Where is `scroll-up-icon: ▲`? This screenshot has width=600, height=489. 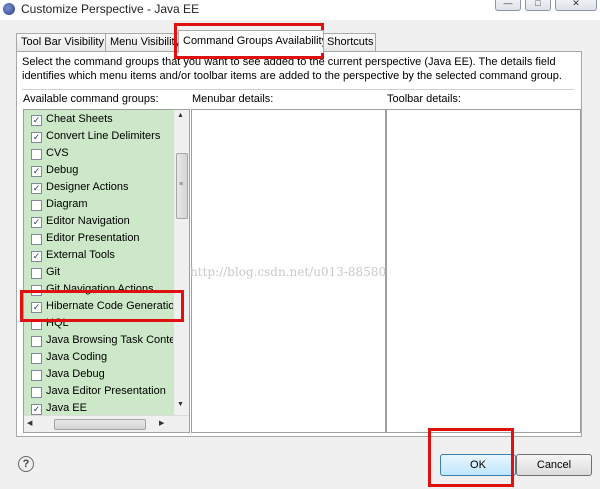 scroll-up-icon: ▲ is located at coordinates (180, 115).